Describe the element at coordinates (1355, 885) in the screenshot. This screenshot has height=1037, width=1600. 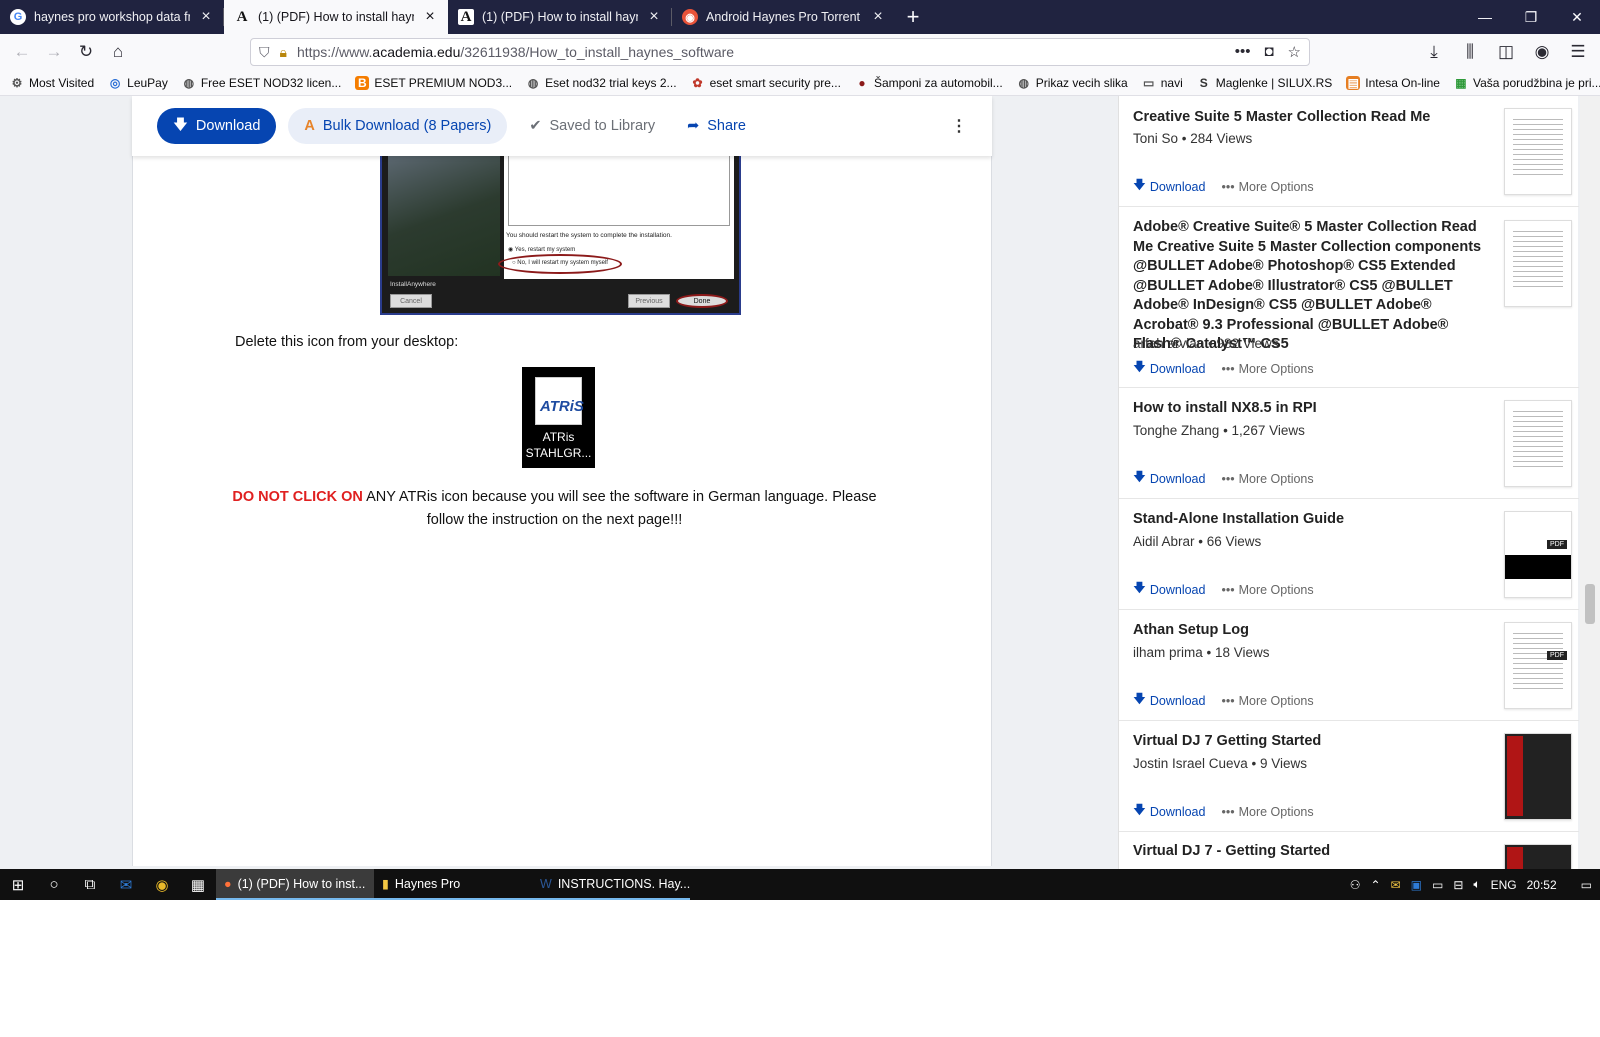
I see `people-icon: ⚇` at that location.